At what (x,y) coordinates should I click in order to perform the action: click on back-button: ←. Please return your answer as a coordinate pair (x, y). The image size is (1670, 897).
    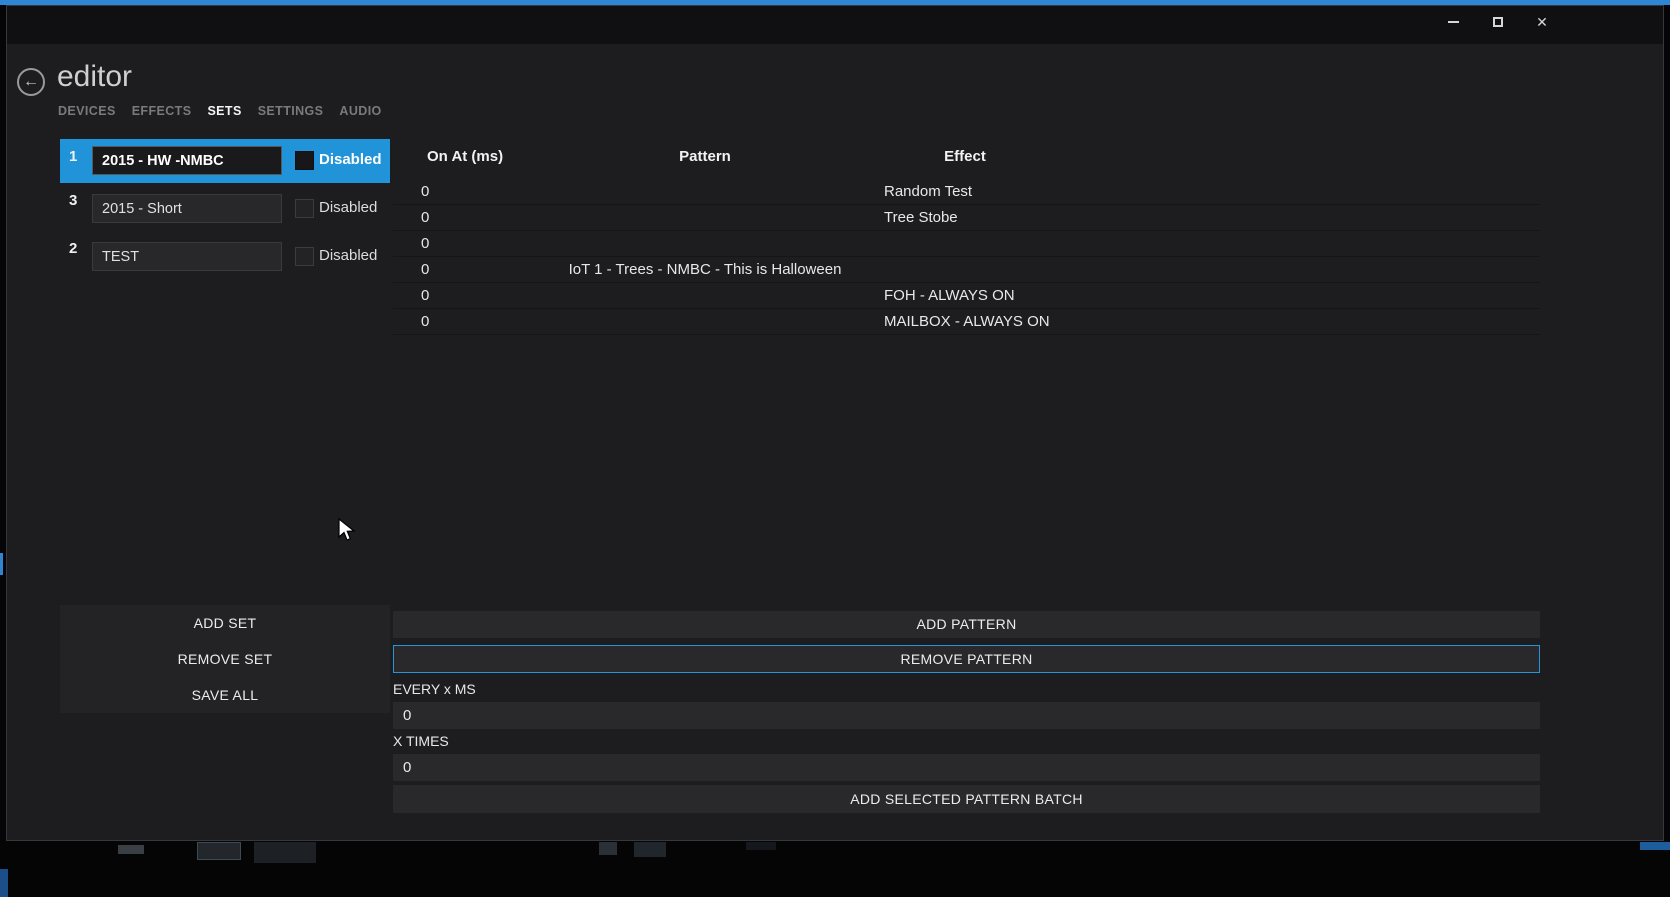
    Looking at the image, I should click on (31, 82).